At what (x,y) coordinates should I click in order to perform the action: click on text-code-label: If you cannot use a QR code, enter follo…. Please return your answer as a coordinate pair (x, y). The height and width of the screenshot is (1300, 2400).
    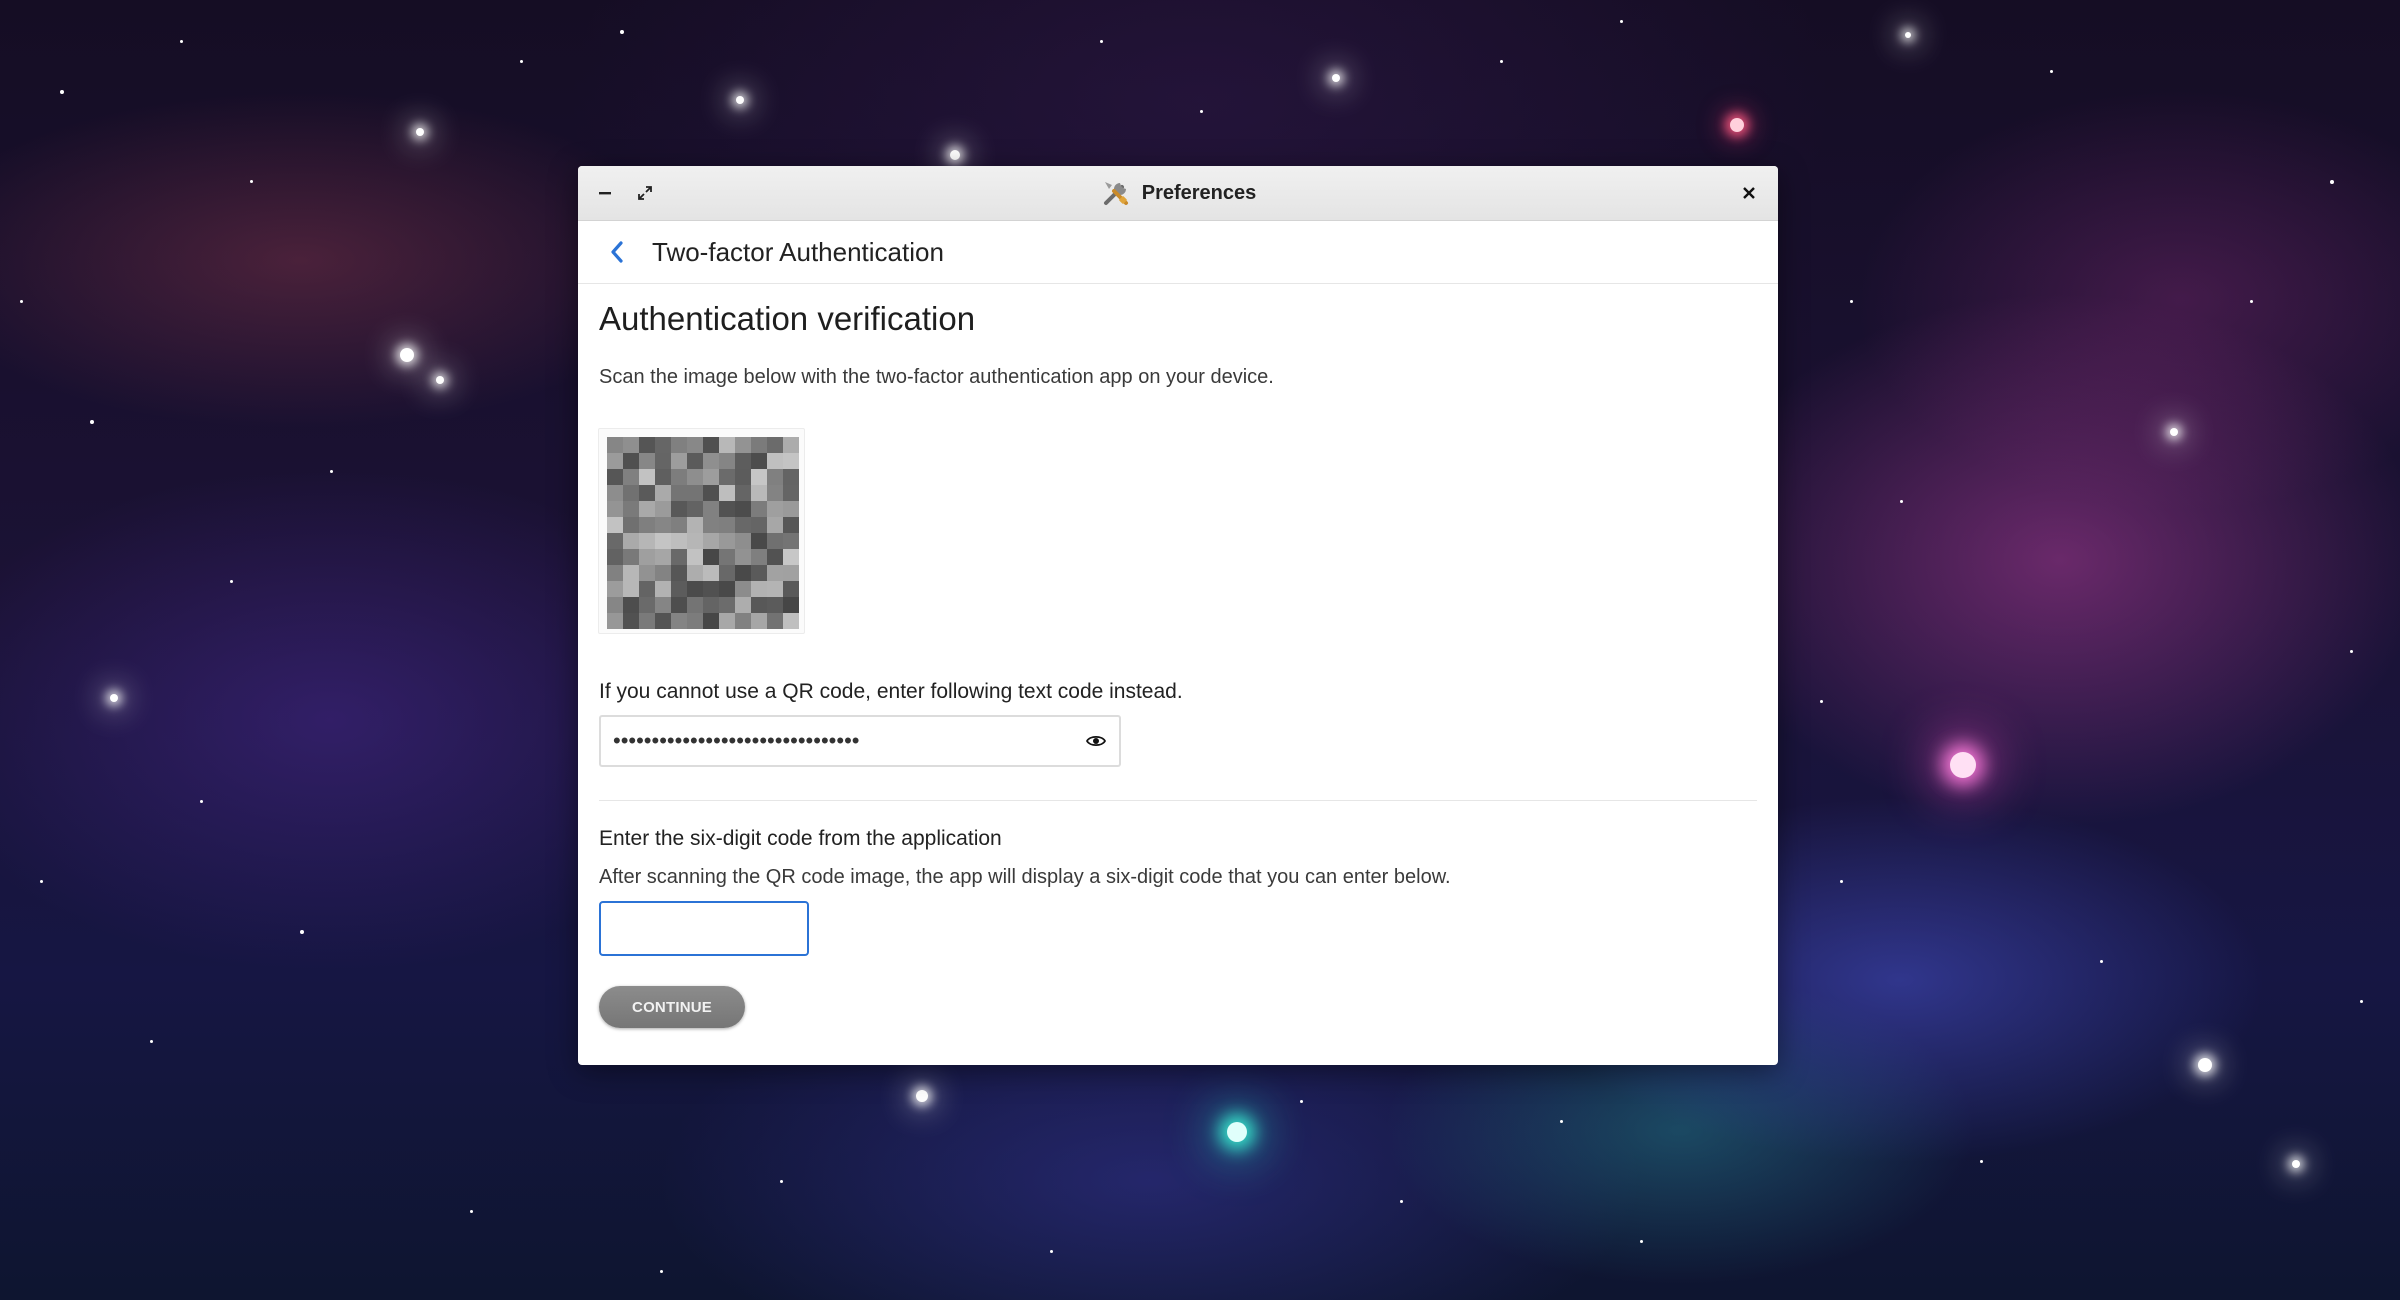
    Looking at the image, I should click on (891, 691).